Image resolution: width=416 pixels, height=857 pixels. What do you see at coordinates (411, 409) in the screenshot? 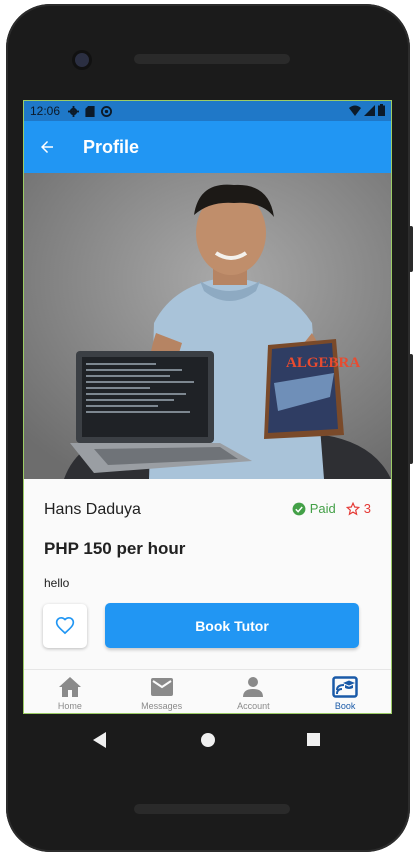
I see `volume-button` at bounding box center [411, 409].